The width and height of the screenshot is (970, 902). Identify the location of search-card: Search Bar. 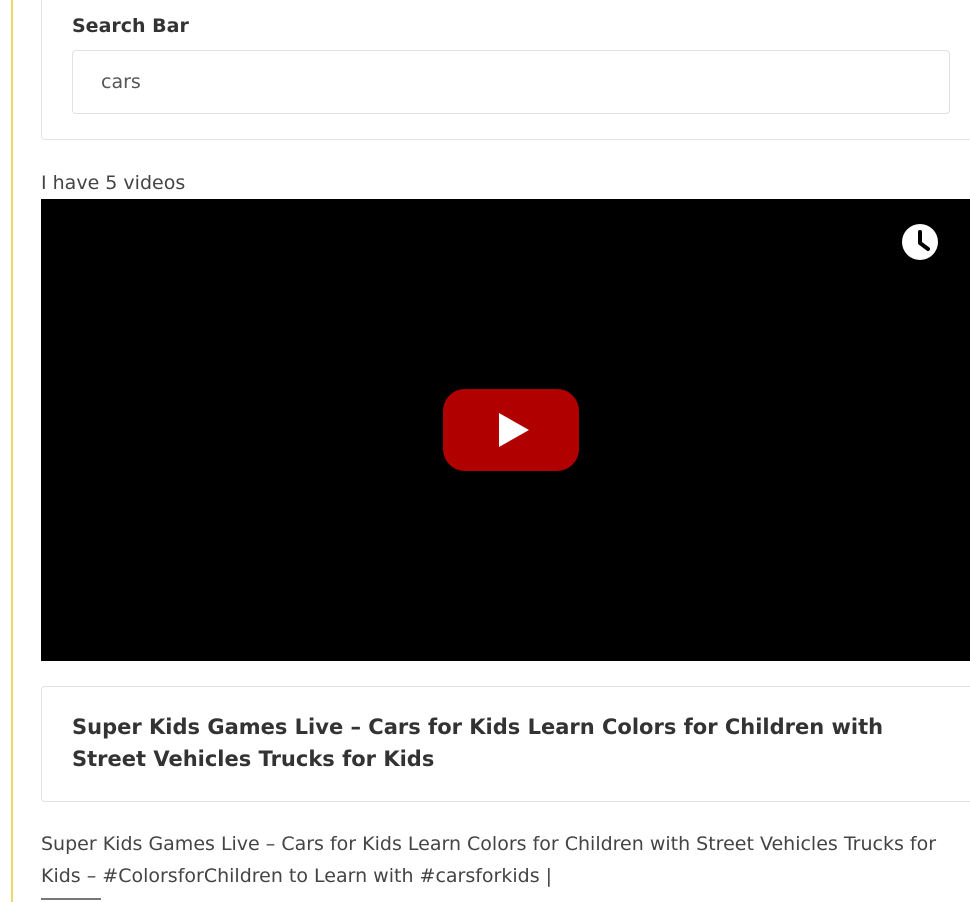
(505, 70).